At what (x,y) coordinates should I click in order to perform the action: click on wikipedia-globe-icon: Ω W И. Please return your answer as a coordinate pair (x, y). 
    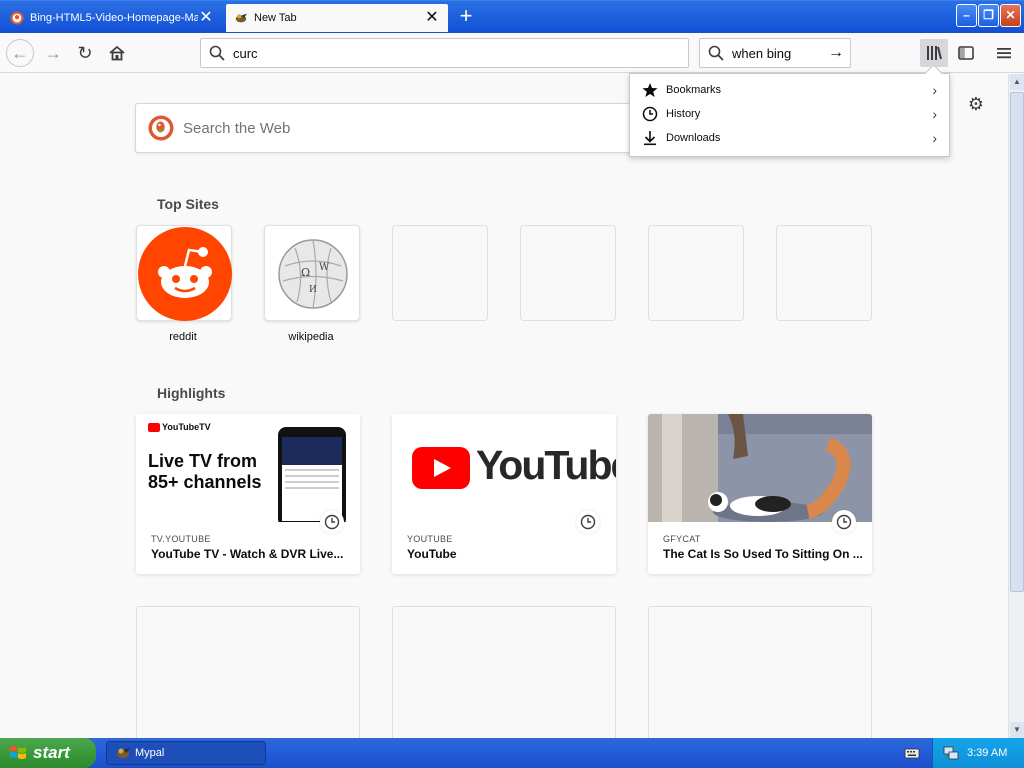
    Looking at the image, I should click on (313, 274).